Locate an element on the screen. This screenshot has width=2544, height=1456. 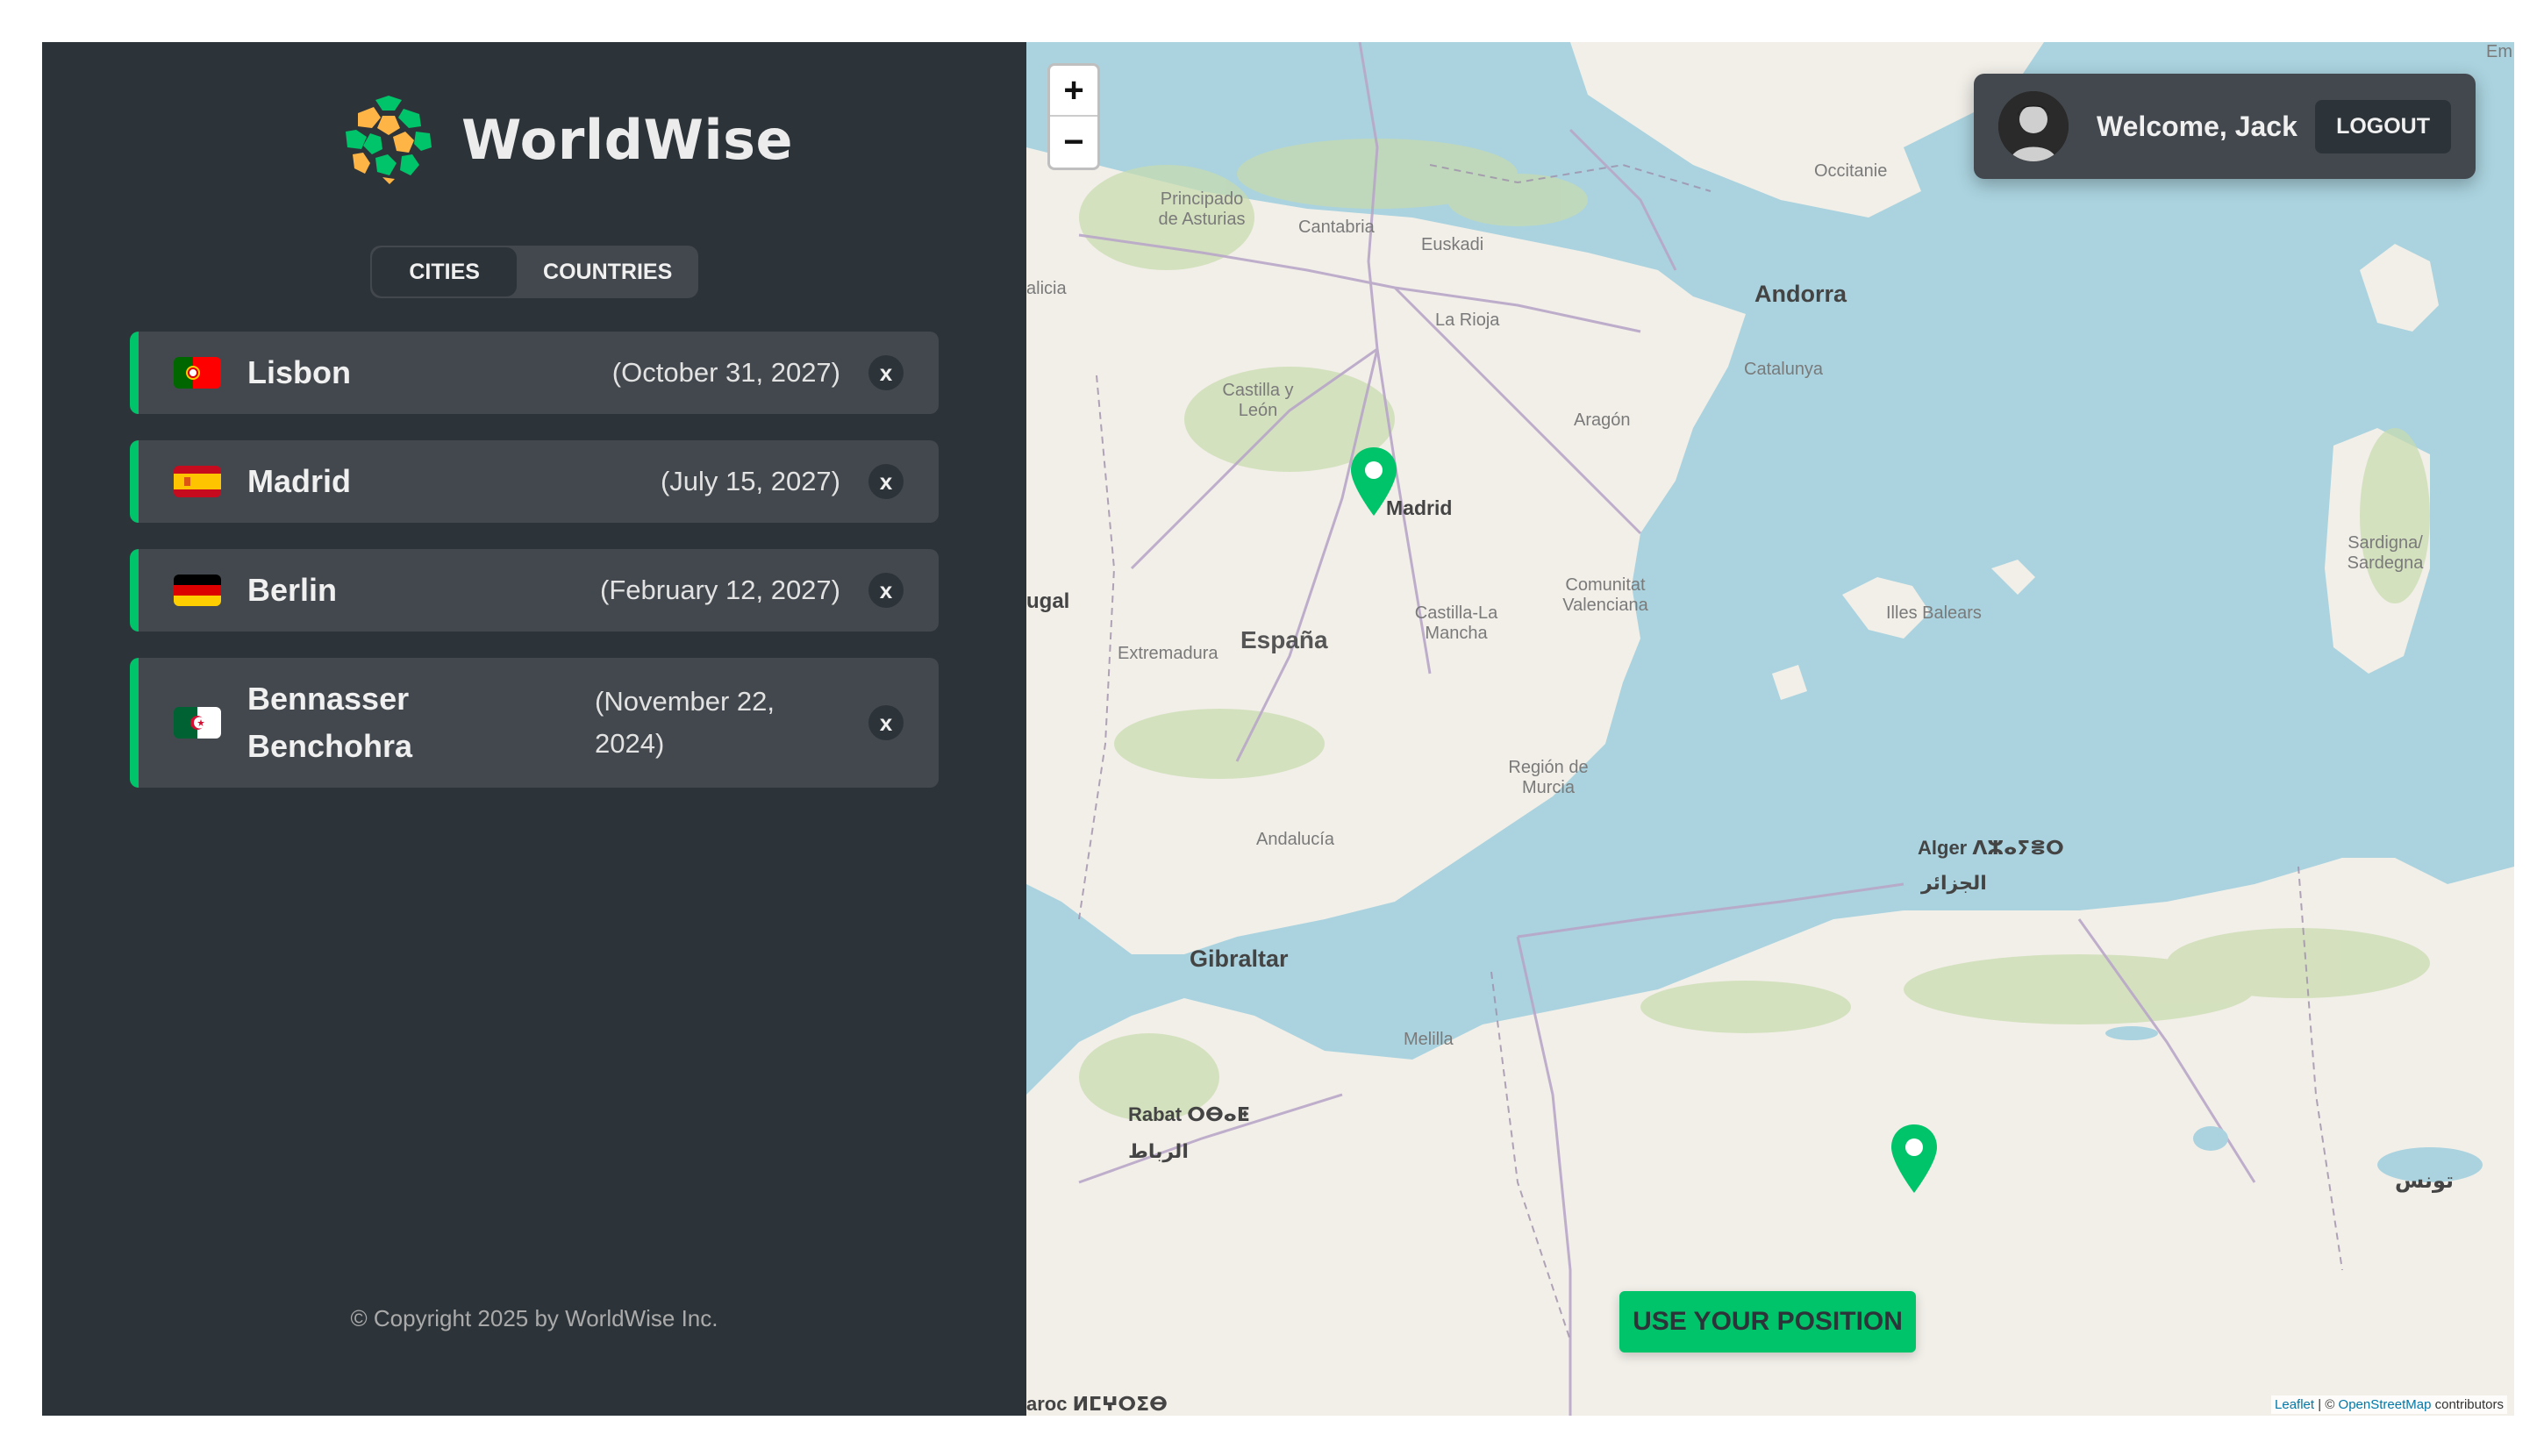
logout-button: LOGOUT is located at coordinates (2383, 126).